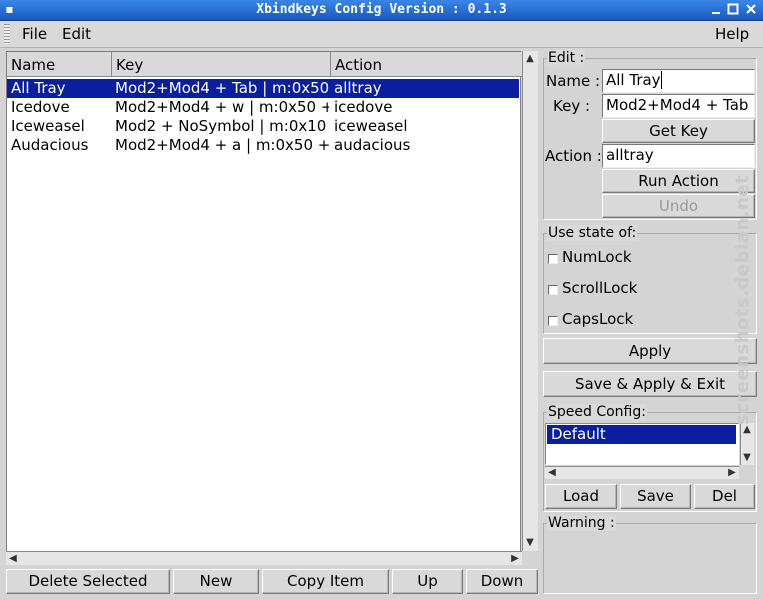 This screenshot has height=600, width=763. What do you see at coordinates (641, 434) in the screenshot?
I see `list-item: Default` at bounding box center [641, 434].